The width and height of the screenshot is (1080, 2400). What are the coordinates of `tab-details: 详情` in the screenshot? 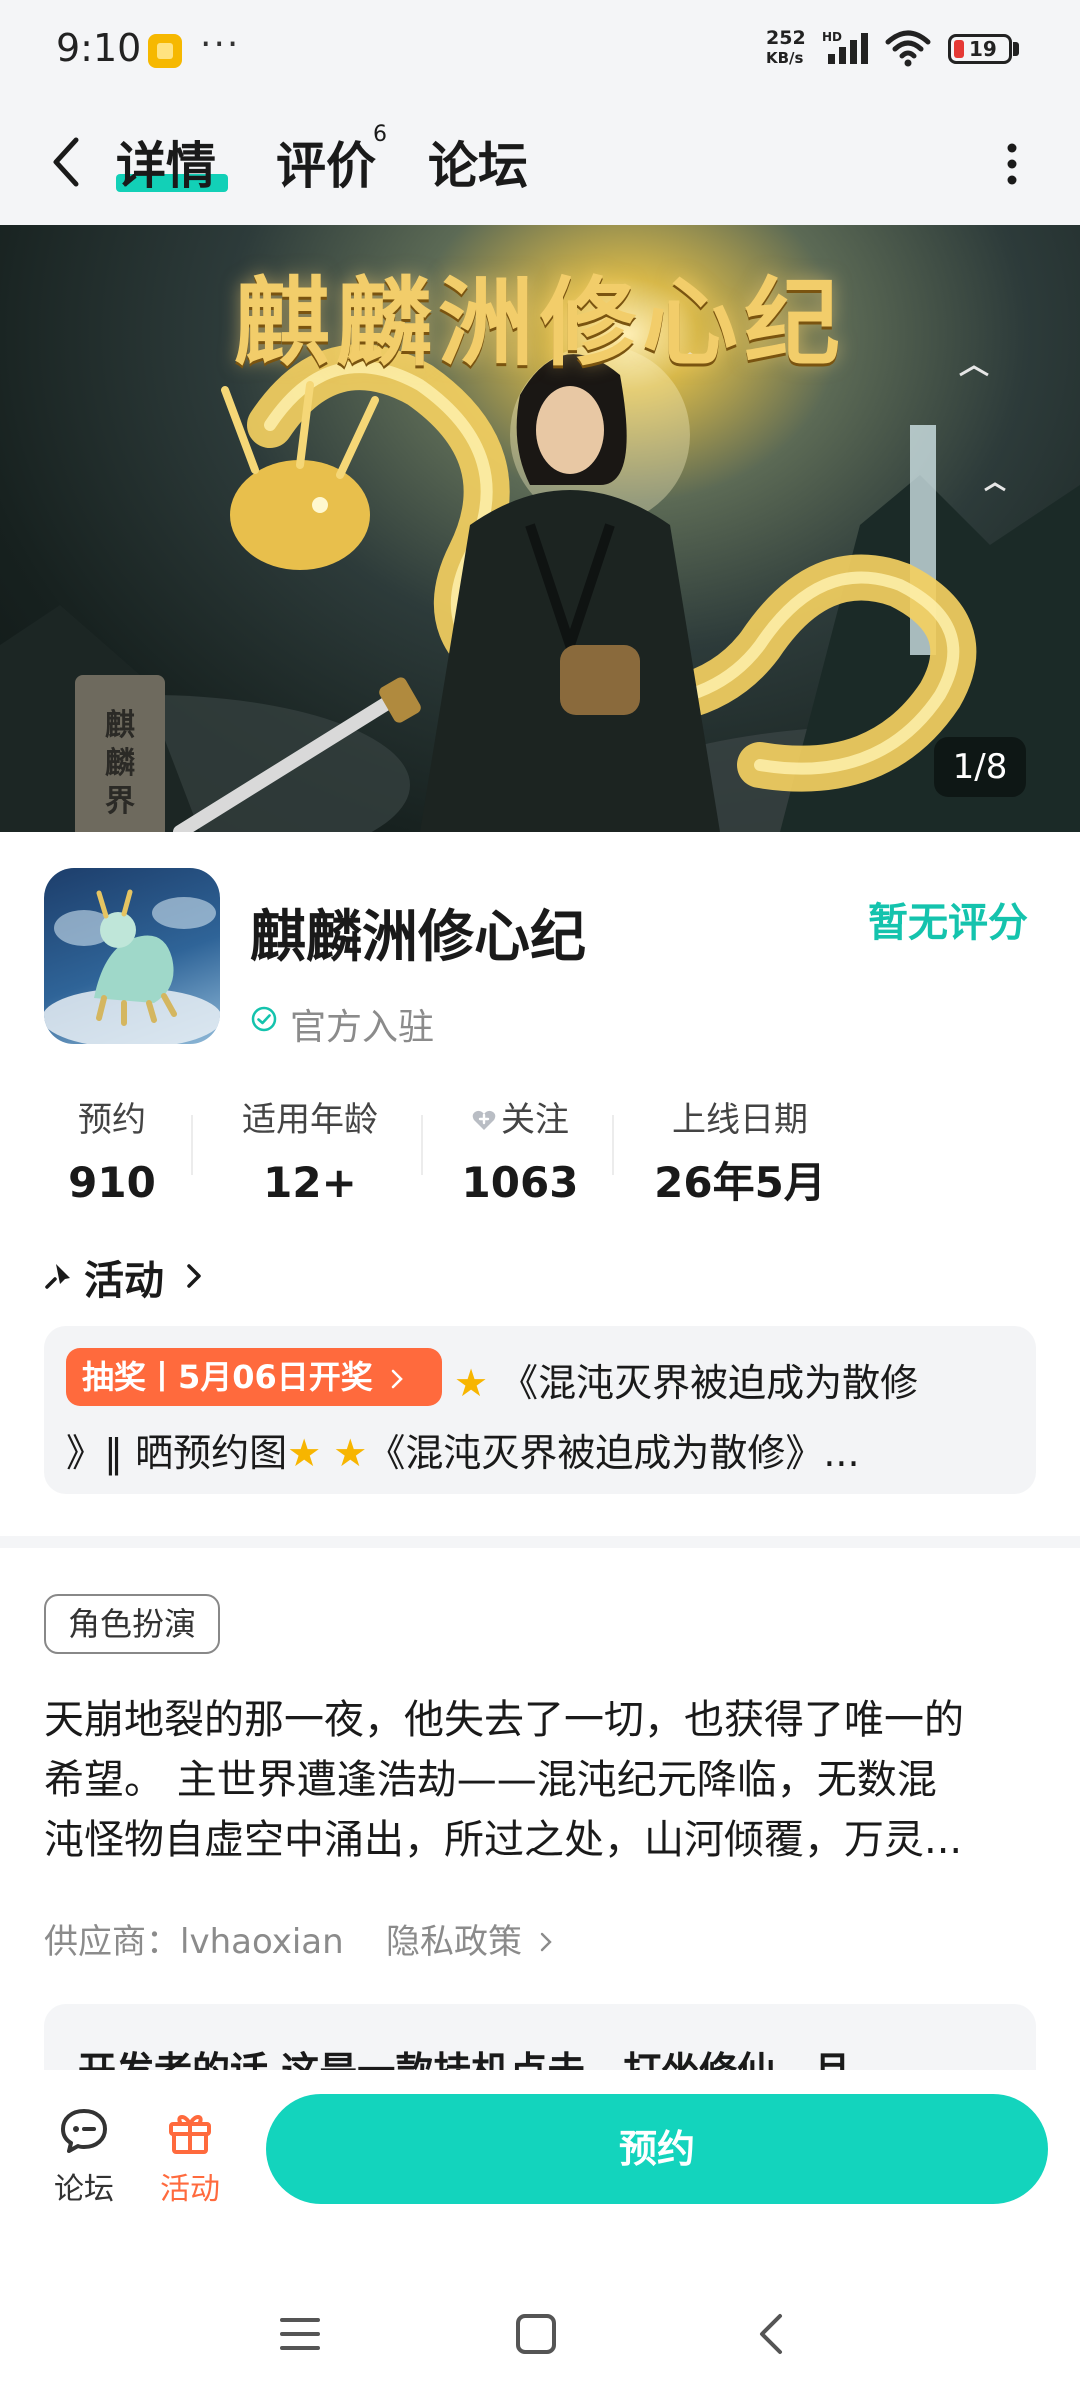 It's located at (166, 162).